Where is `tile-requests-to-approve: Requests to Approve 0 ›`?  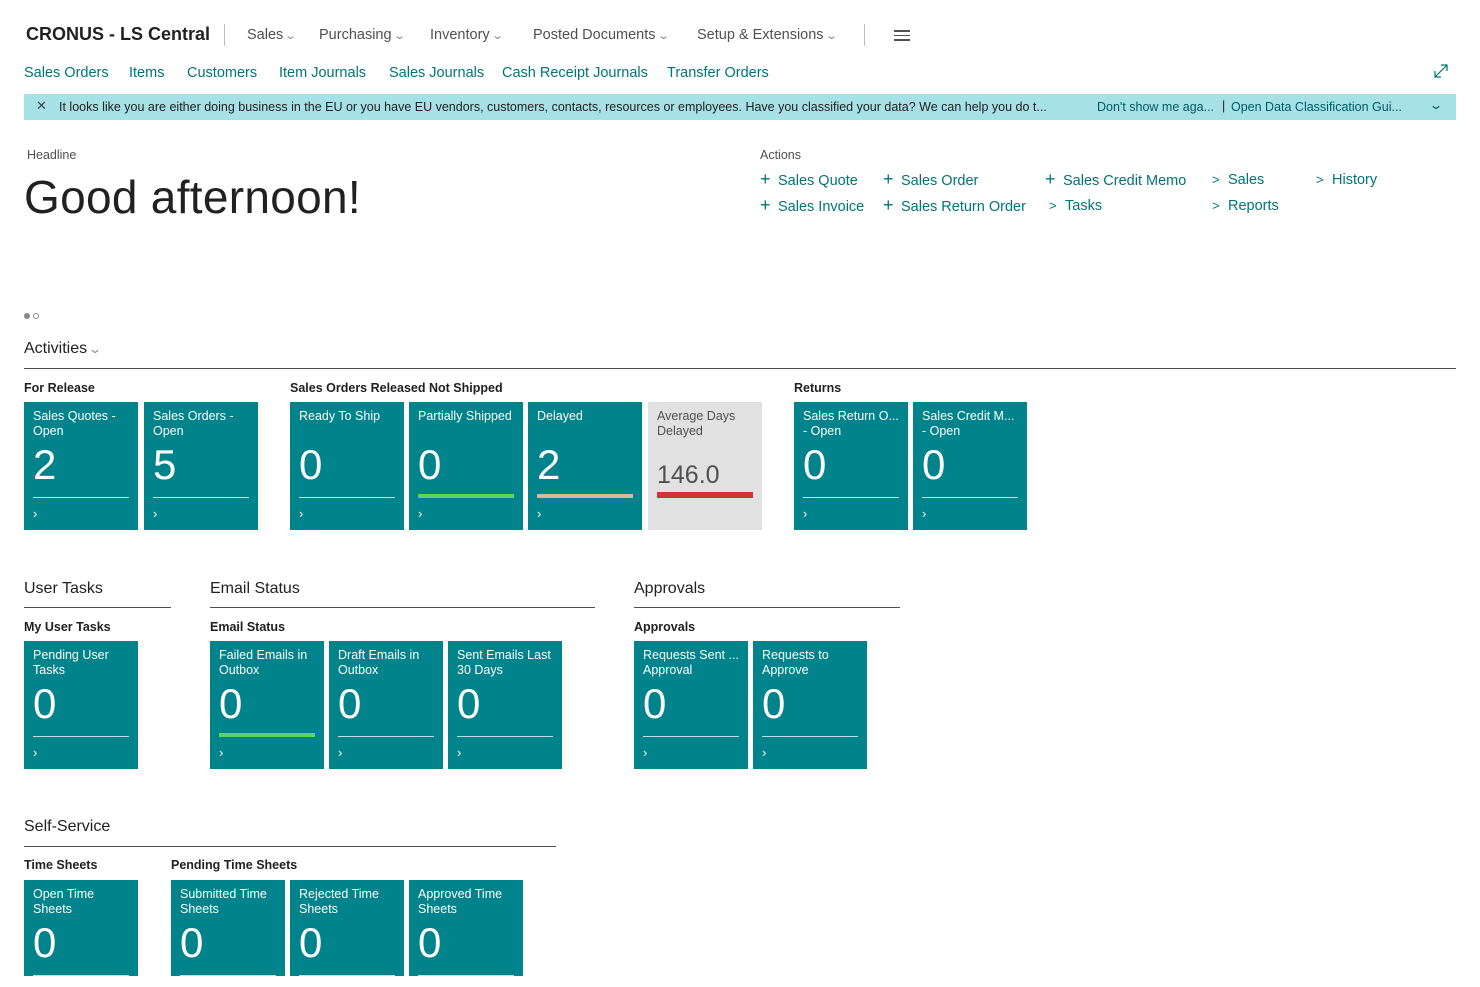
tile-requests-to-approve: Requests to Approve 0 › is located at coordinates (810, 705).